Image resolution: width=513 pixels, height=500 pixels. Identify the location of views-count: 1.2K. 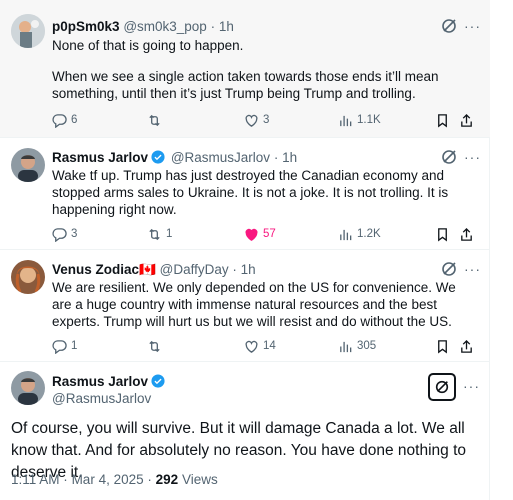
(369, 234).